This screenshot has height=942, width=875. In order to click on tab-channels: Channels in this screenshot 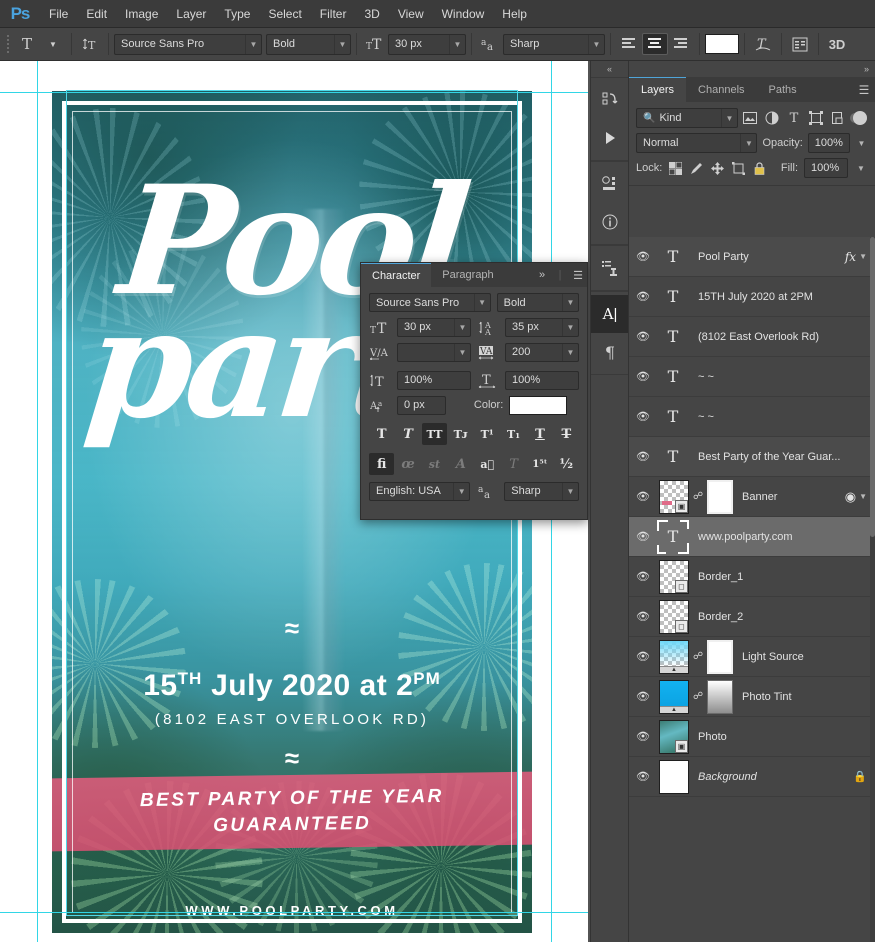, I will do `click(721, 89)`.